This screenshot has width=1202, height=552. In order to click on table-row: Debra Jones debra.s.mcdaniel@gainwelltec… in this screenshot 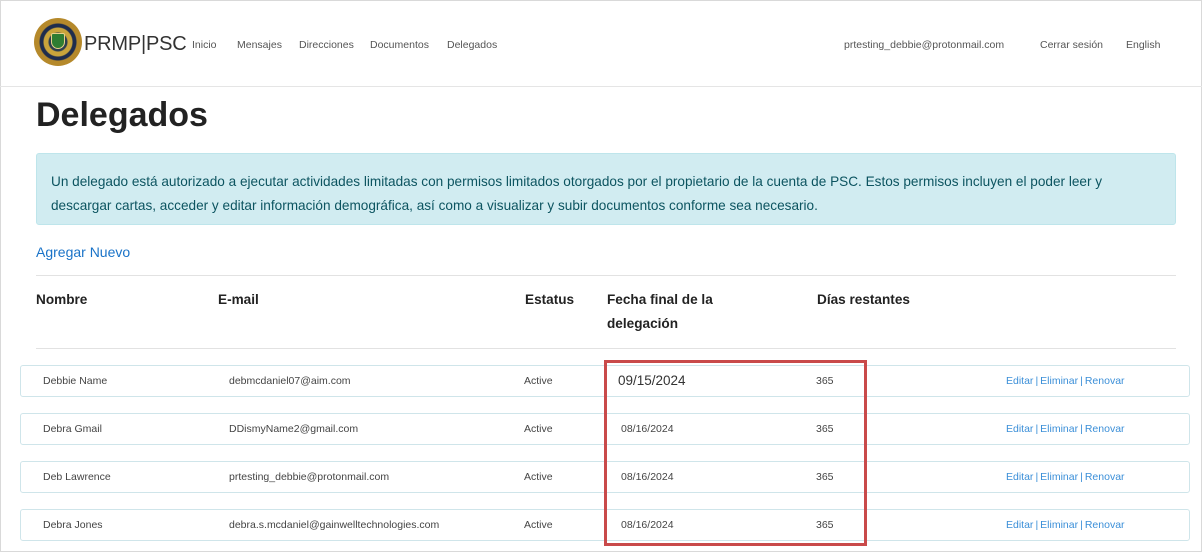, I will do `click(605, 525)`.